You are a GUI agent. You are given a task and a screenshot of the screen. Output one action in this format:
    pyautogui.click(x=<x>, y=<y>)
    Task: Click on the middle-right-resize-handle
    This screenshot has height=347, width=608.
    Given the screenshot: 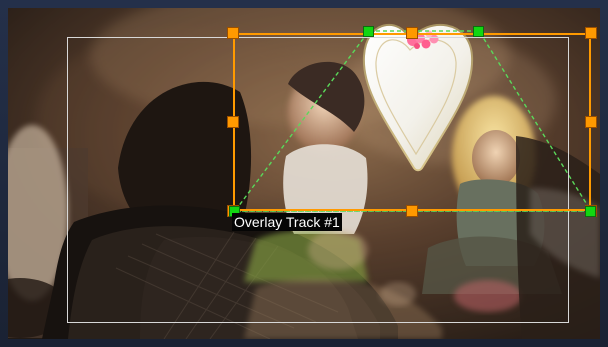 What is the action you would take?
    pyautogui.click(x=591, y=122)
    